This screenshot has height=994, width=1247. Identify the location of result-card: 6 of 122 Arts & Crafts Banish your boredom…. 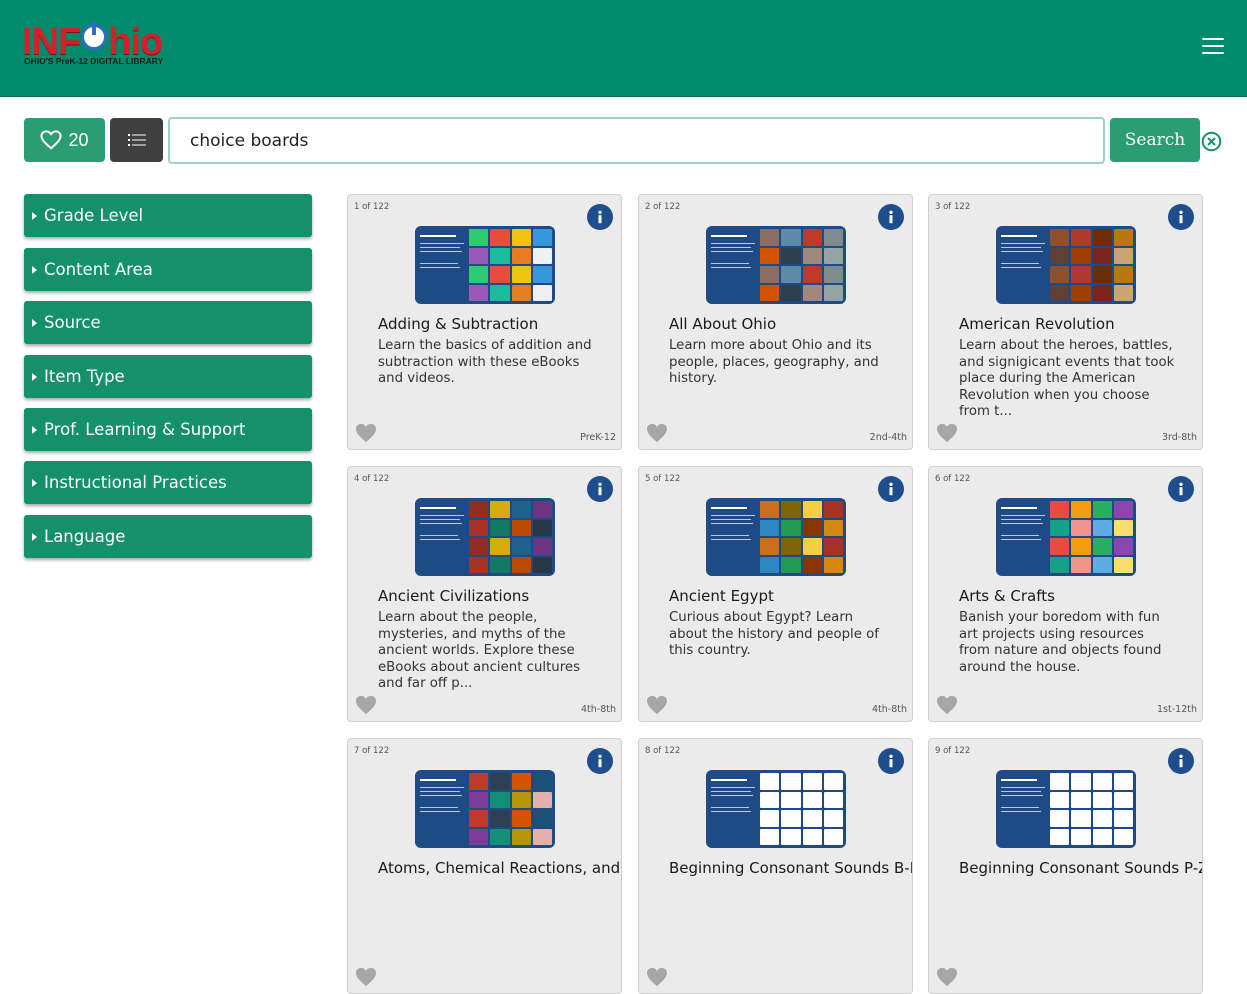
(1065, 594).